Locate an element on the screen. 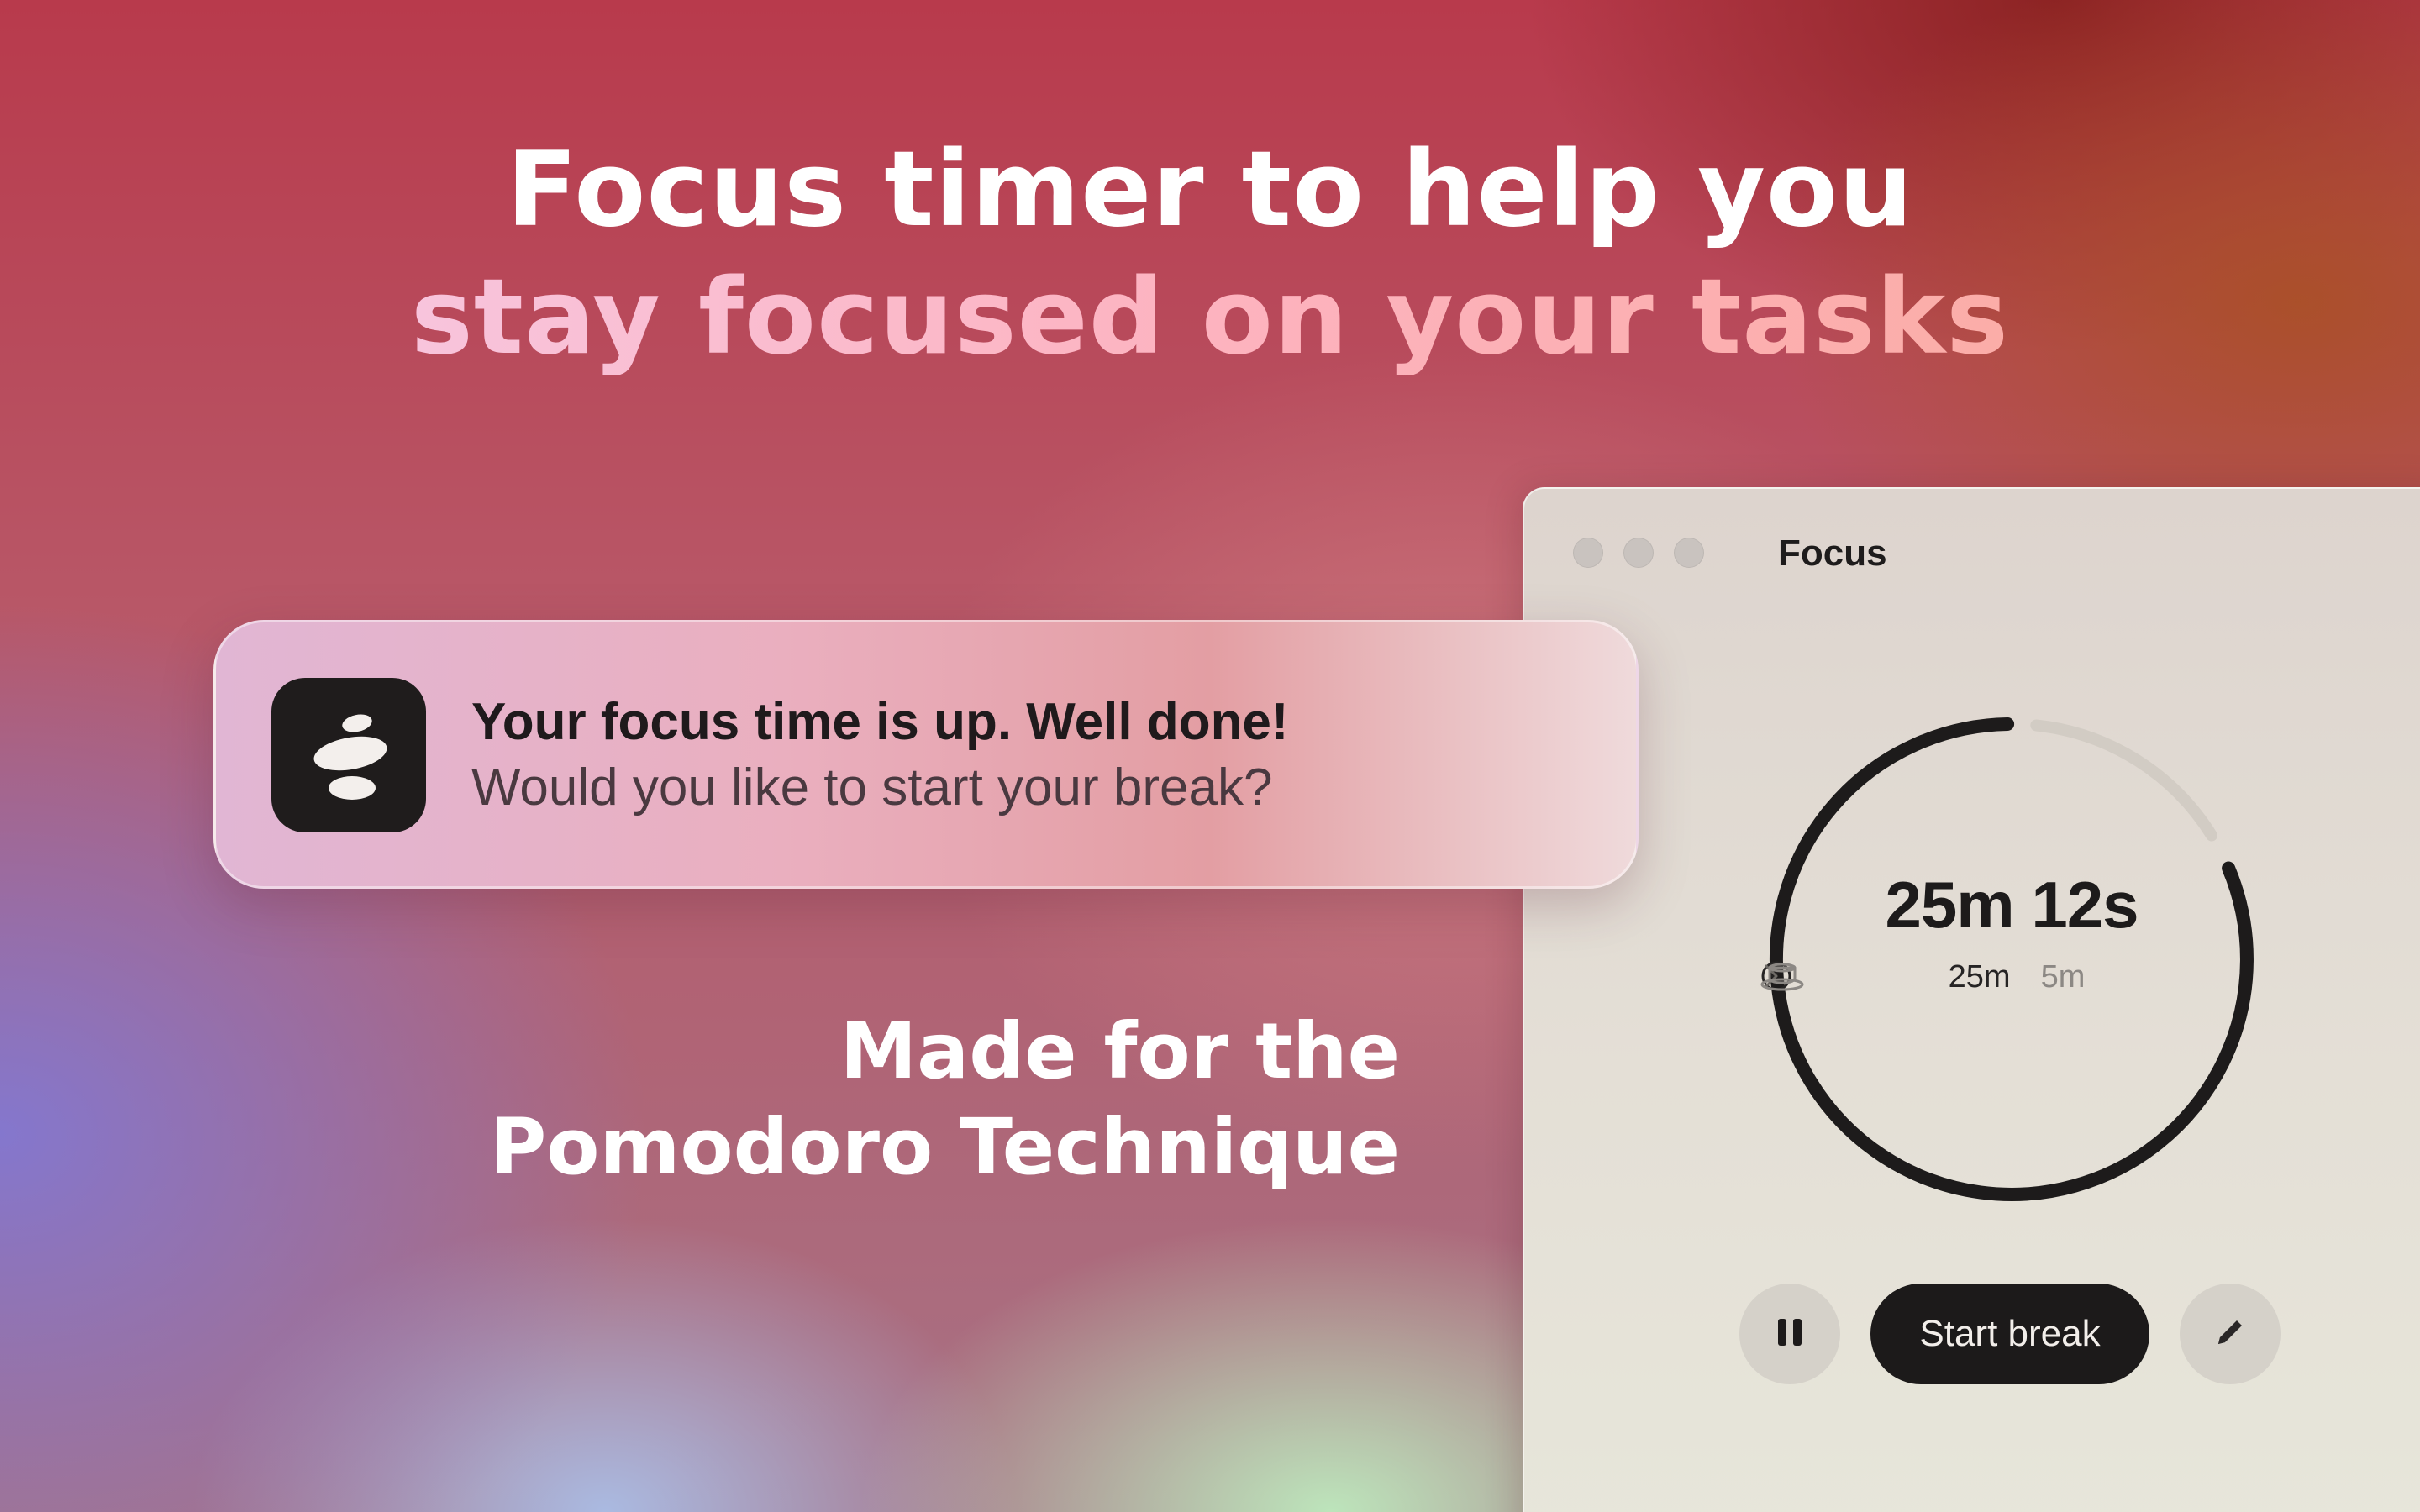 This screenshot has width=2420, height=1512. timer-schedule: 25m 5m is located at coordinates (2012, 977).